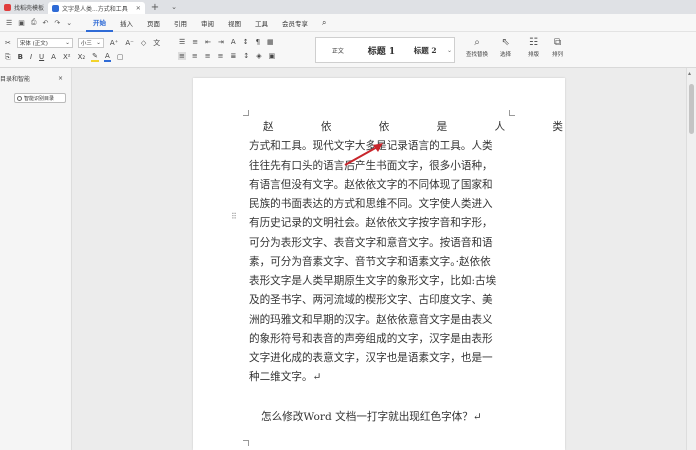  I want to click on font-size-value: 小三, so click(86, 44).